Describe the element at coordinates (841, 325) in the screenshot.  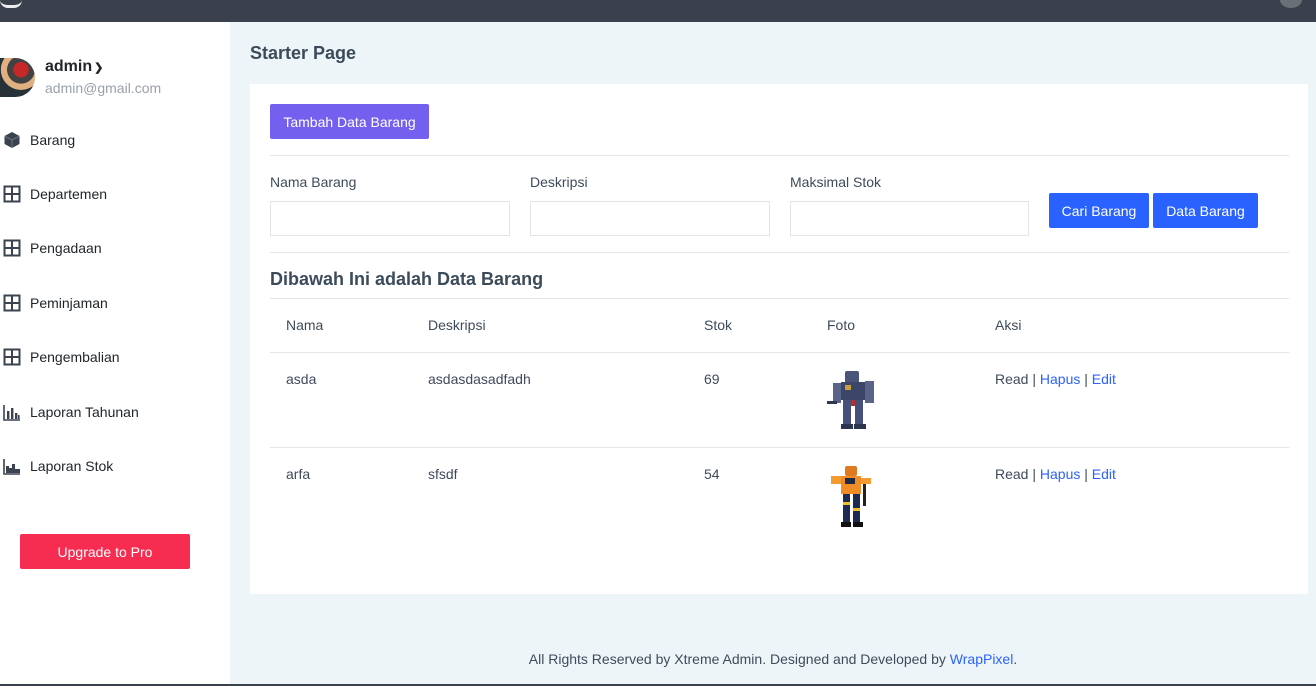
I see `column-header-foto: Foto` at that location.